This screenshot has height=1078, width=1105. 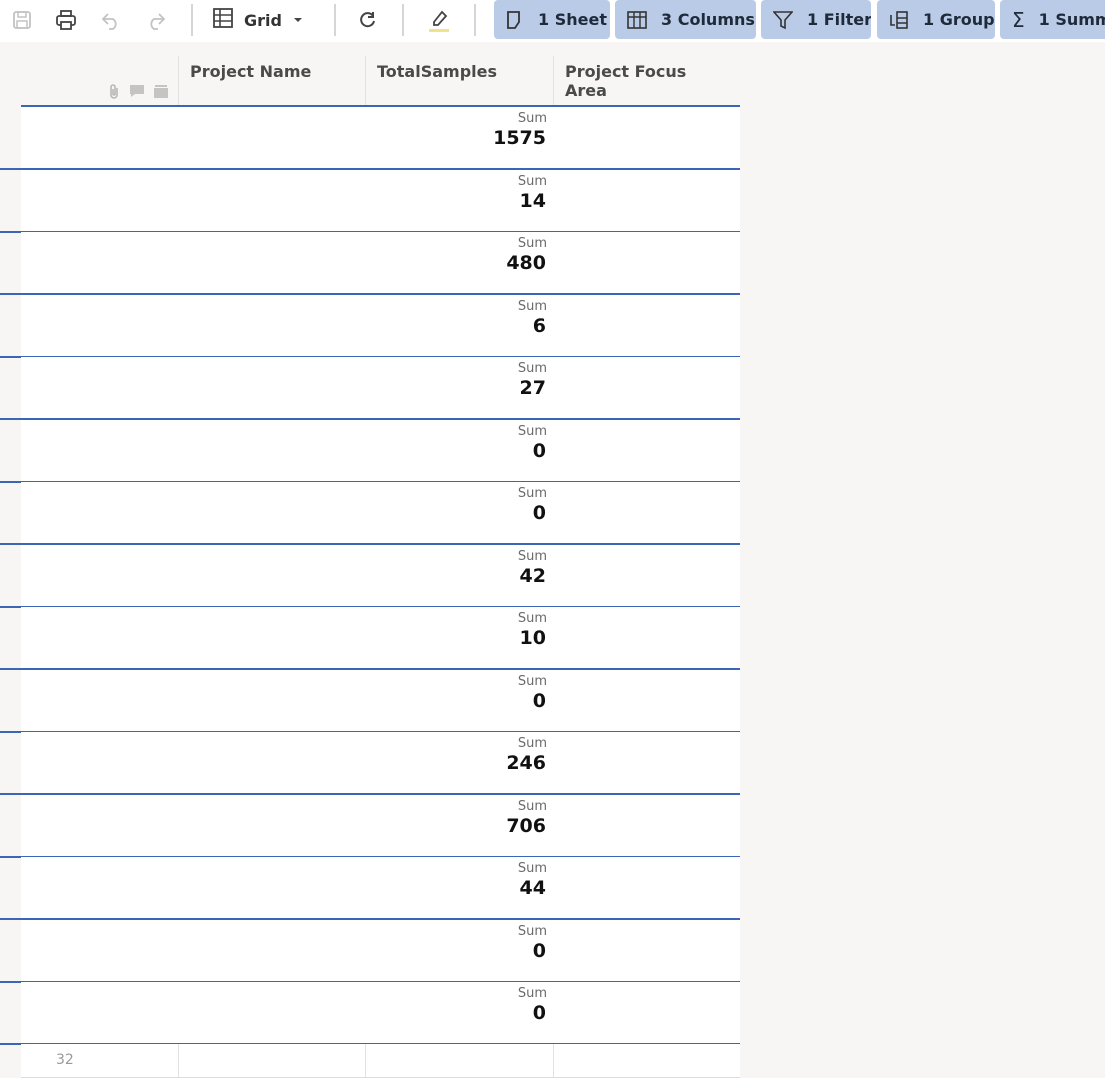 I want to click on group-button: 1 Group, so click(x=936, y=19).